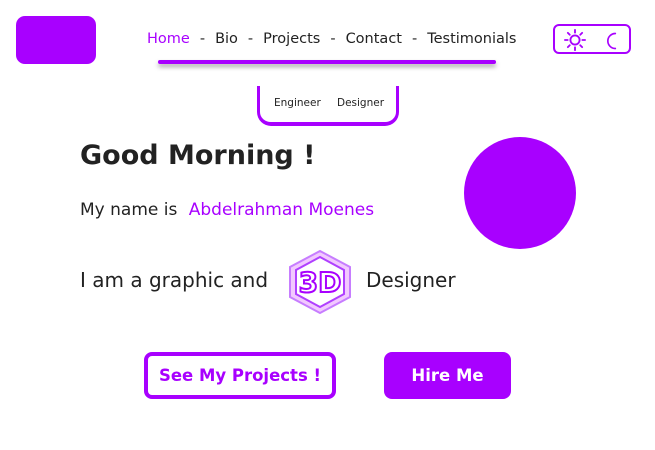 The height and width of the screenshot is (450, 655). I want to click on hire-me-button: Hire Me, so click(447, 375).